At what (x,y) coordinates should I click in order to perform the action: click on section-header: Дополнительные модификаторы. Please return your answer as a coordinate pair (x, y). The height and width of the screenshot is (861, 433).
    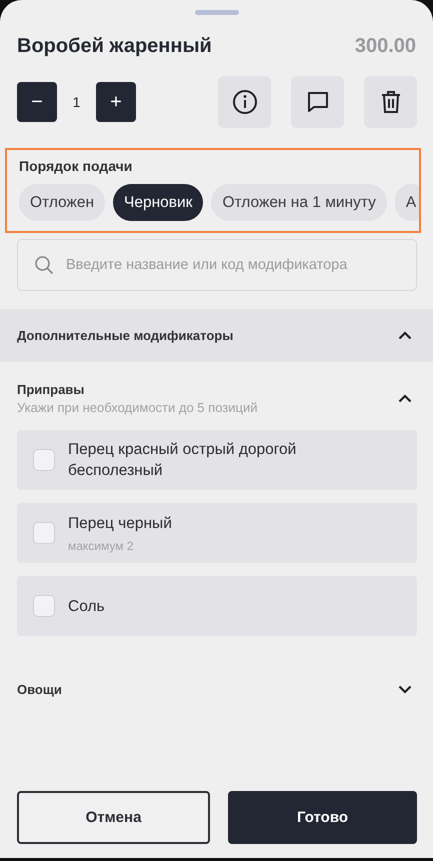
    Looking at the image, I should click on (216, 335).